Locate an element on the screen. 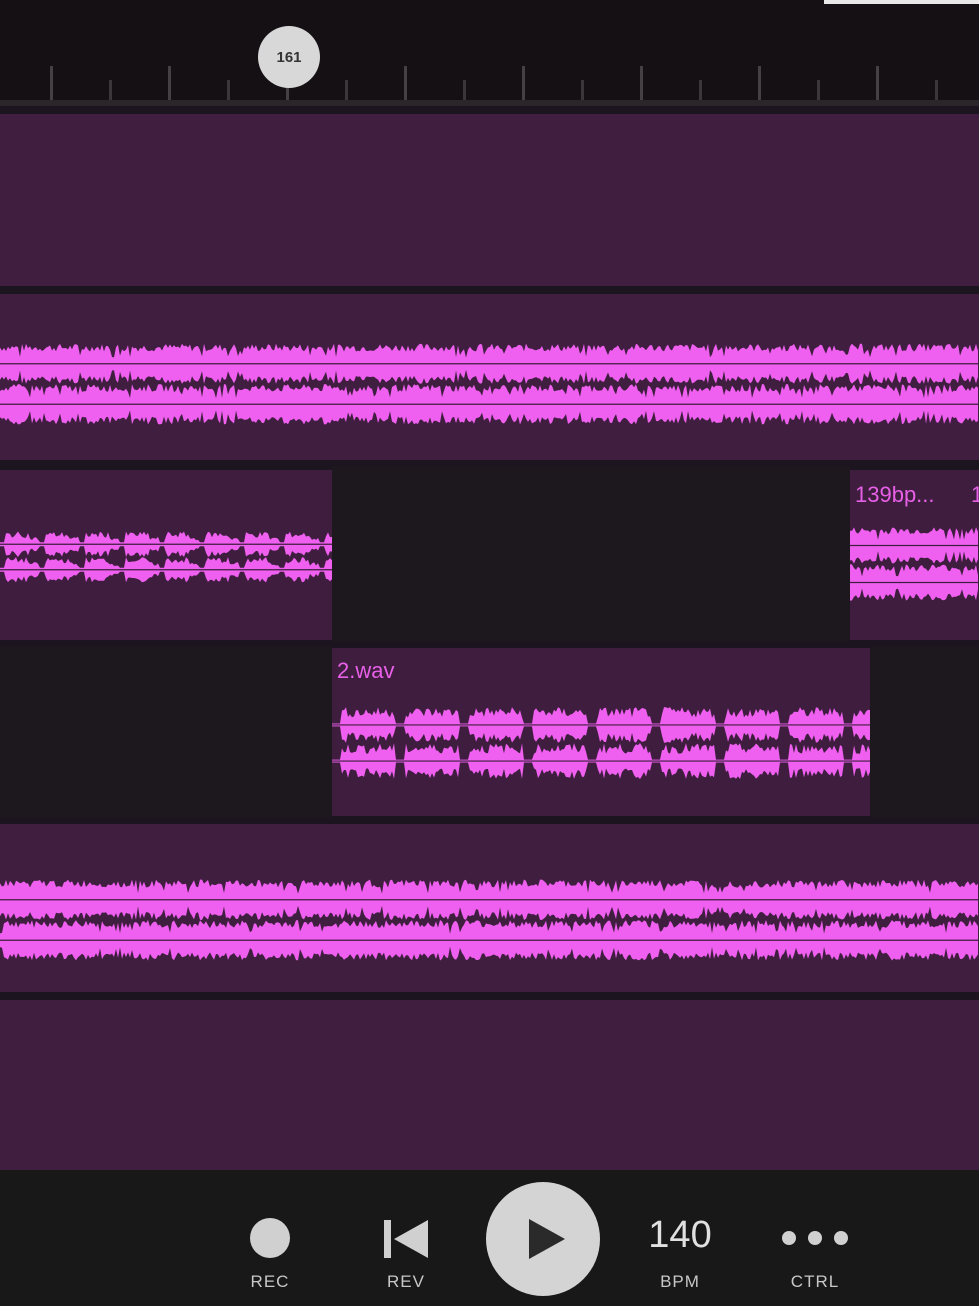 This screenshot has width=979, height=1306. skip-back-icon is located at coordinates (406, 1239).